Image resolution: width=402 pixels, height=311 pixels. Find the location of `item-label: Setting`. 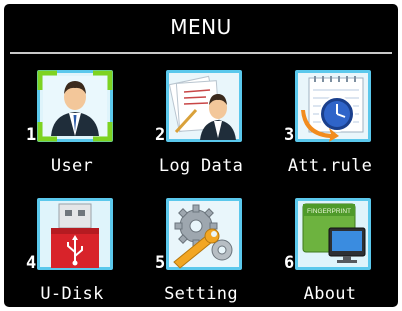

item-label: Setting is located at coordinates (201, 294).